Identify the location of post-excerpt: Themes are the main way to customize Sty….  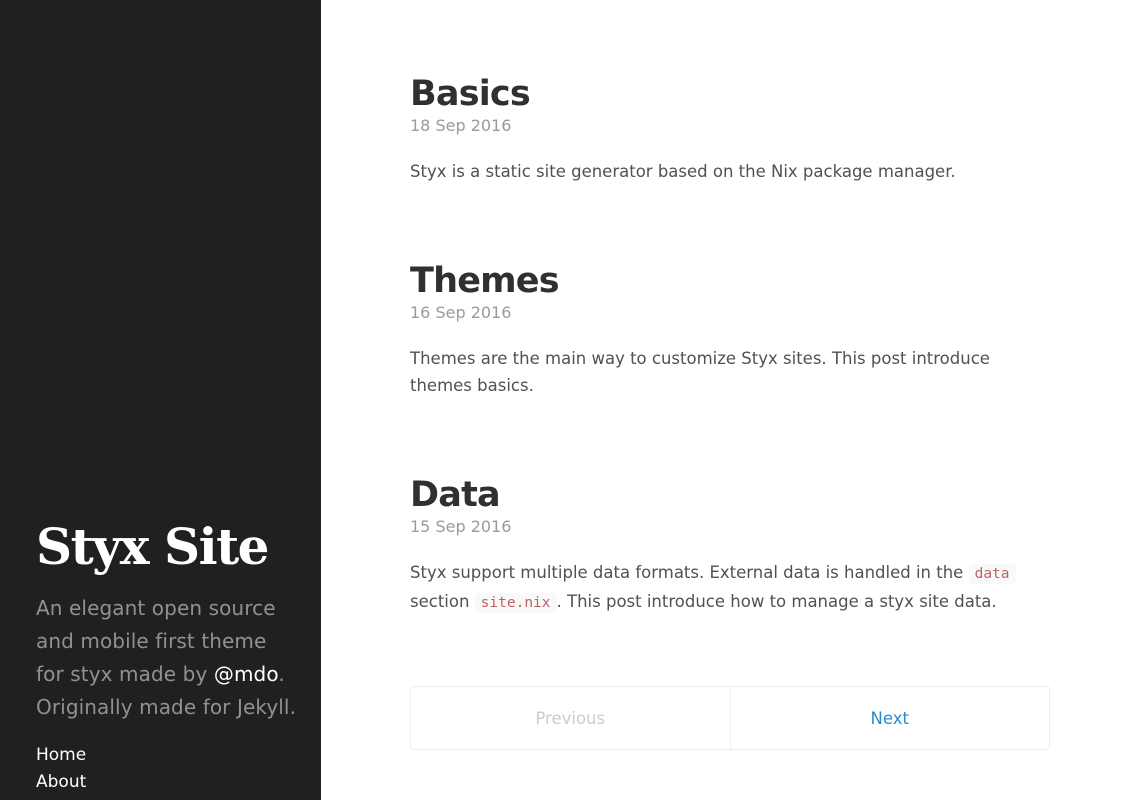
(700, 372).